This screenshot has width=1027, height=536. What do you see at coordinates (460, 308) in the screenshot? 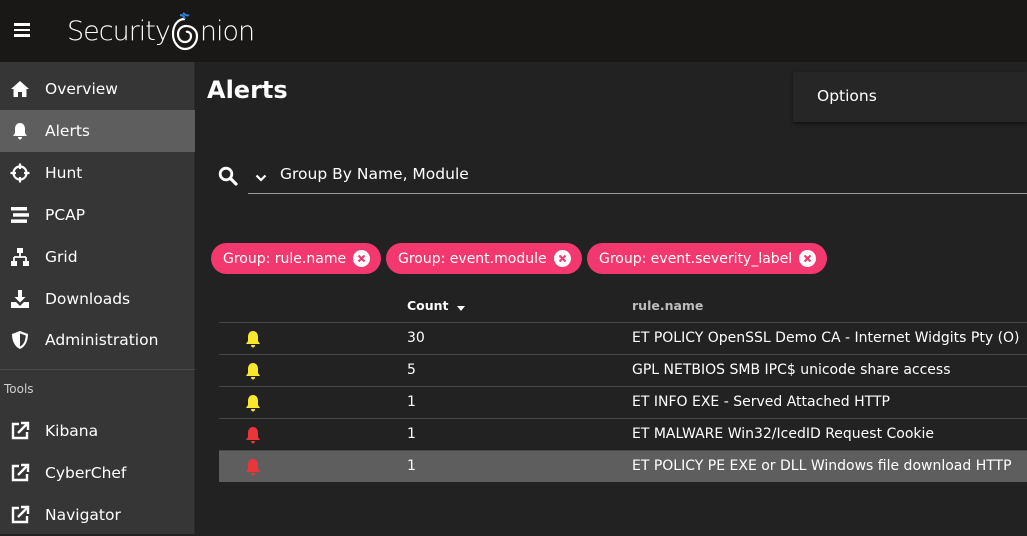
I see `sort-desc-icon` at bounding box center [460, 308].